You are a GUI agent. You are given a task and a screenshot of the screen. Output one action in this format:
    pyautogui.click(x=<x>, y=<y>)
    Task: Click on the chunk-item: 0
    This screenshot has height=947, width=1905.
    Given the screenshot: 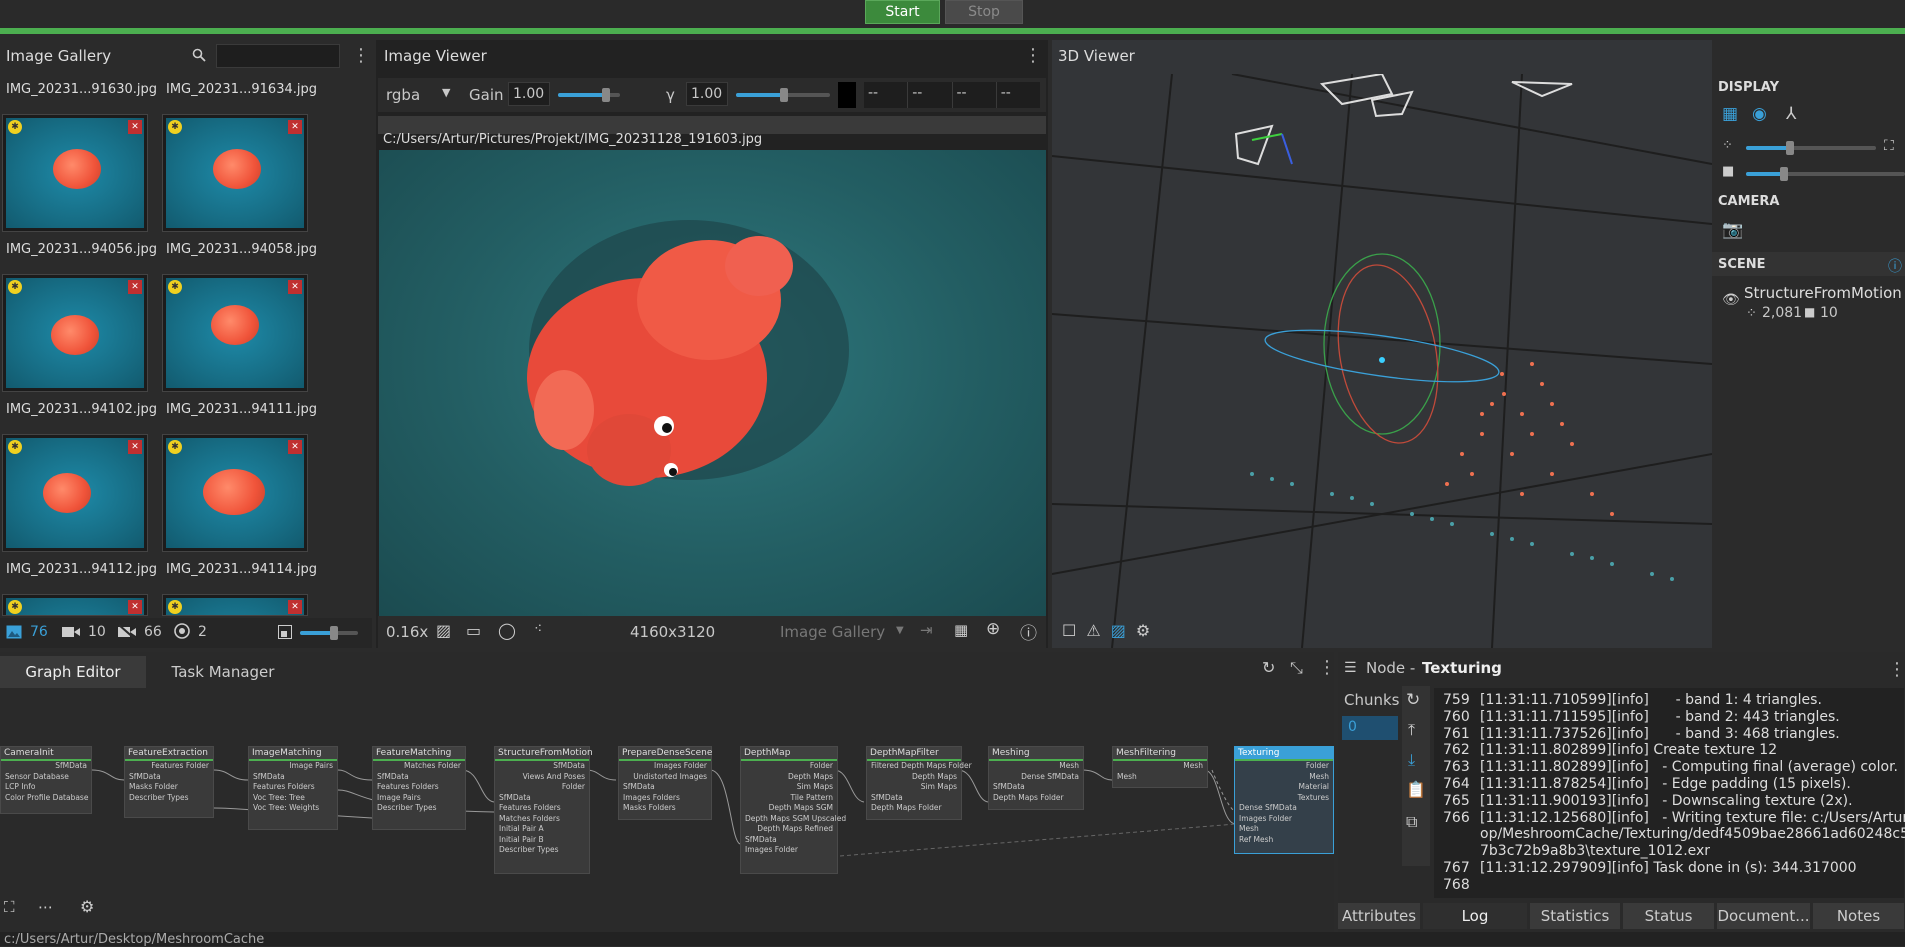 What is the action you would take?
    pyautogui.click(x=1370, y=728)
    